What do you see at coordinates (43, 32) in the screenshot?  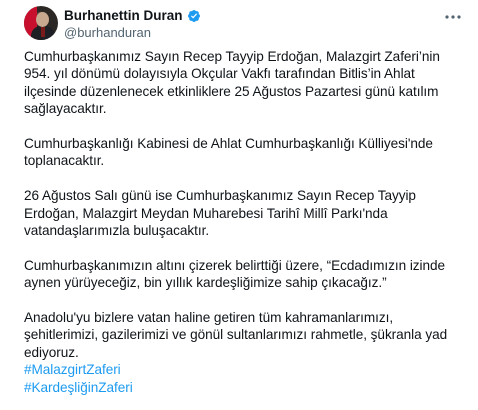 I see `avatar-tie` at bounding box center [43, 32].